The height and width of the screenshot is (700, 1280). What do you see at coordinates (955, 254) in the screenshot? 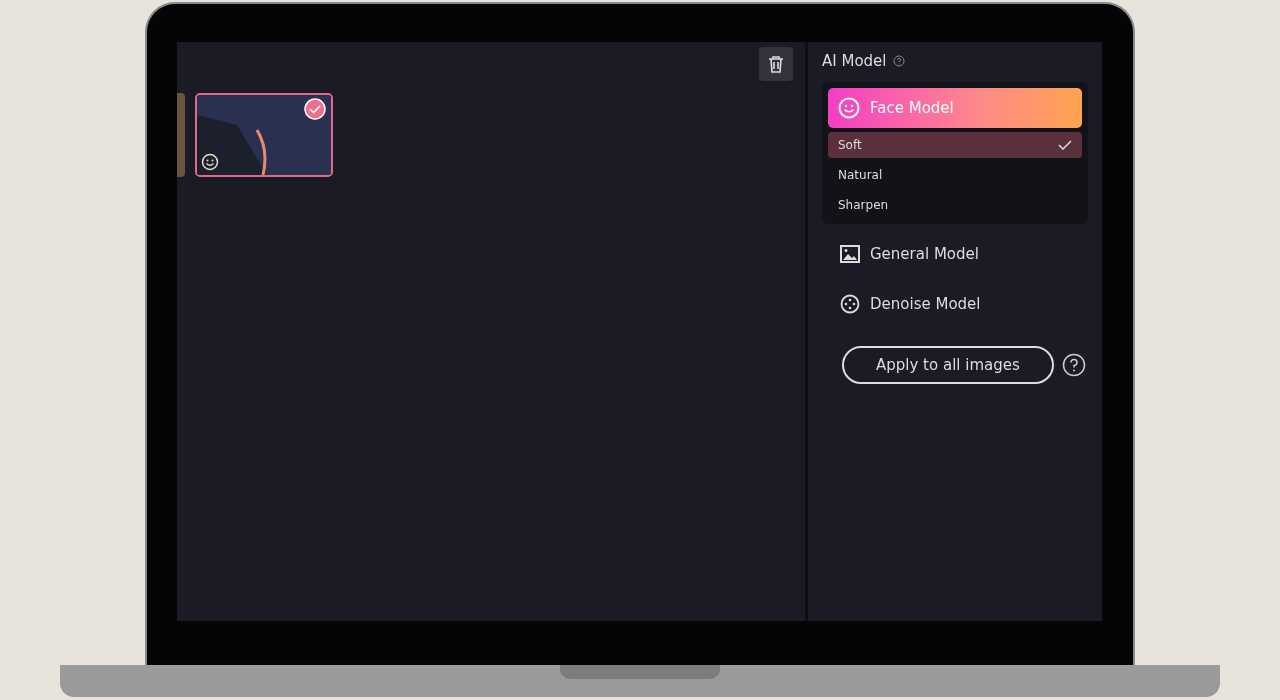
I see `model-option: General Model` at bounding box center [955, 254].